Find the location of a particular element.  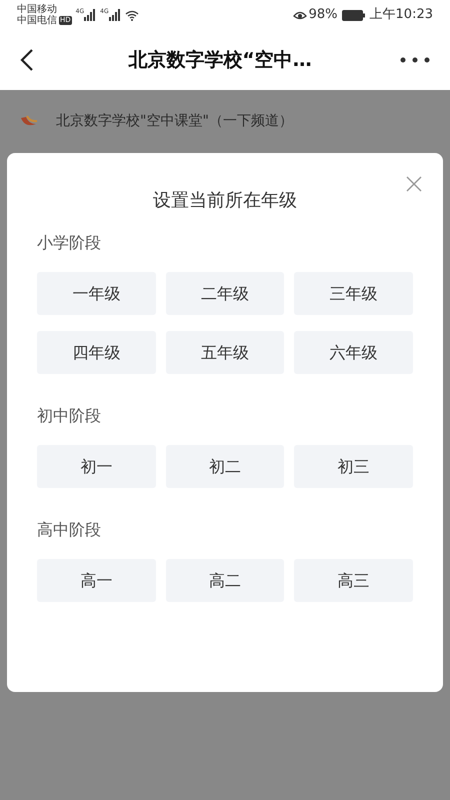

close-icon is located at coordinates (414, 184).